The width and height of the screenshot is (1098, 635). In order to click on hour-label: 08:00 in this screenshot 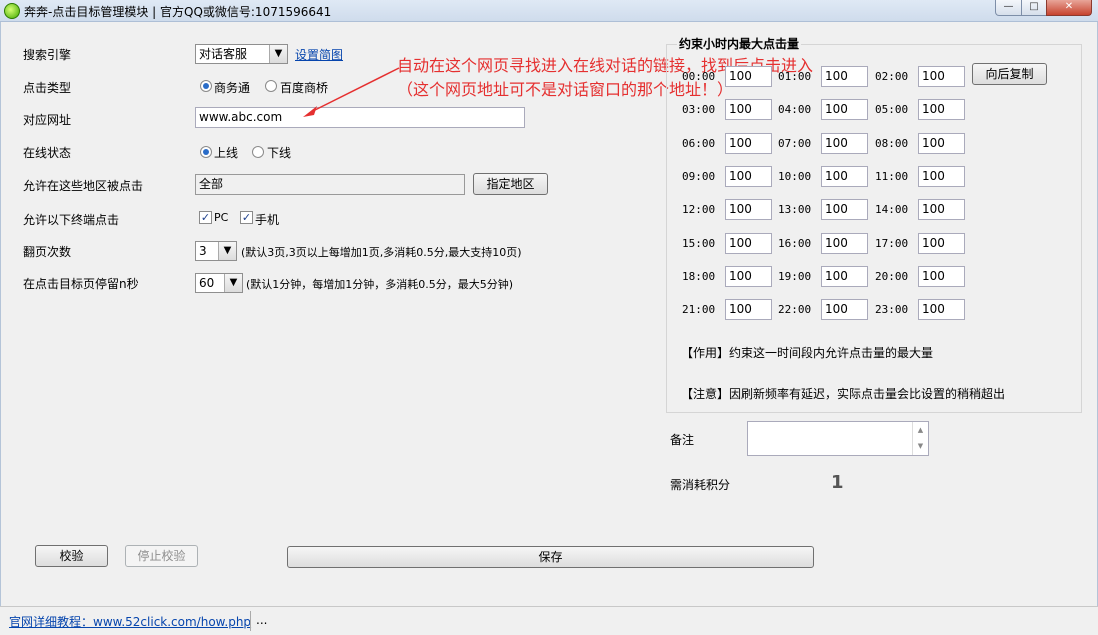, I will do `click(892, 143)`.